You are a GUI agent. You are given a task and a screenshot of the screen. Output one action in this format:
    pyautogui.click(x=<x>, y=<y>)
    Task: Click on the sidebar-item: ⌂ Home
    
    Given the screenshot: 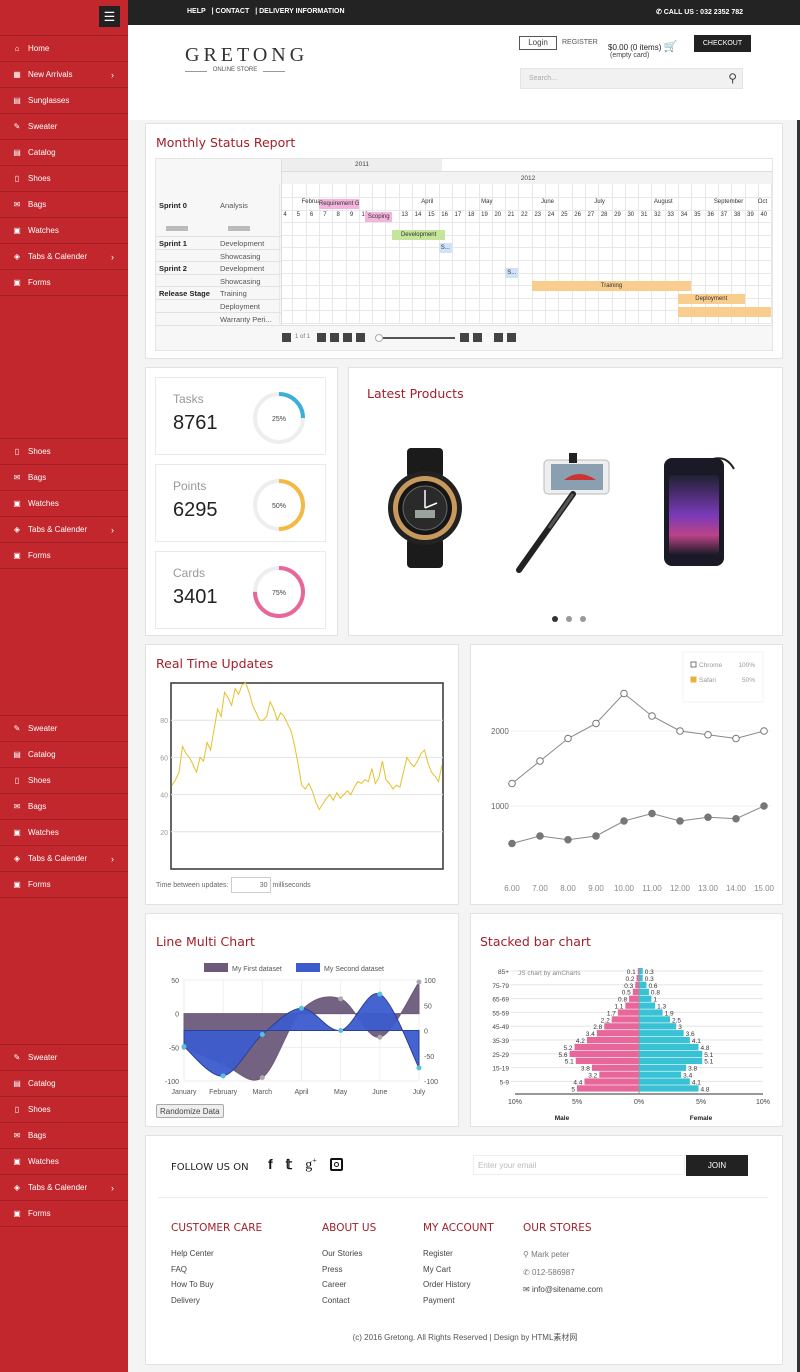 What is the action you would take?
    pyautogui.click(x=64, y=49)
    